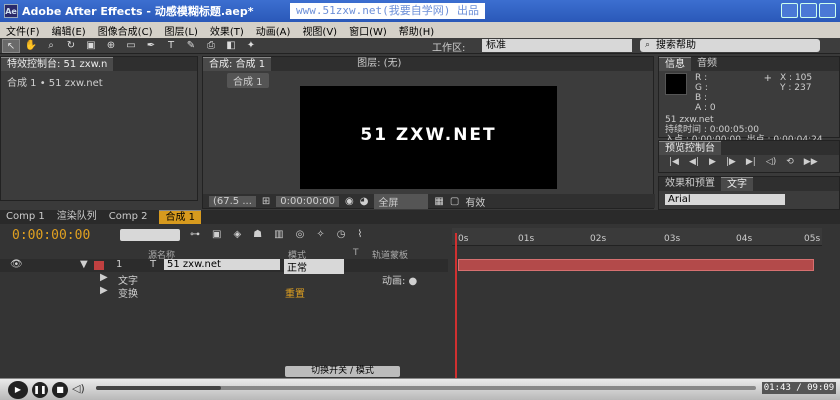  What do you see at coordinates (237, 234) in the screenshot?
I see `draft-3d-icon: ◈` at bounding box center [237, 234].